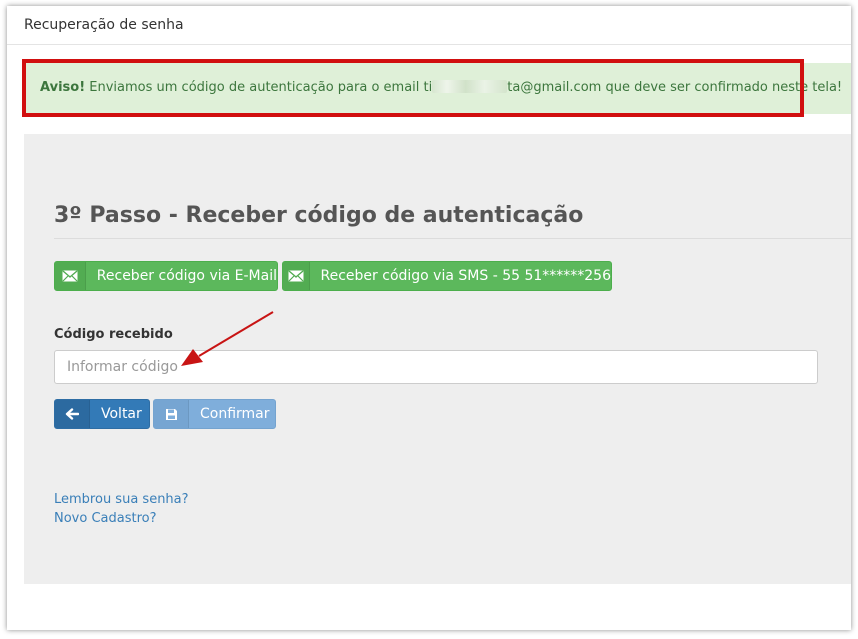 The image size is (858, 639). I want to click on receive-sms-label: Receber código via SMS - 55 51******256, so click(465, 276).